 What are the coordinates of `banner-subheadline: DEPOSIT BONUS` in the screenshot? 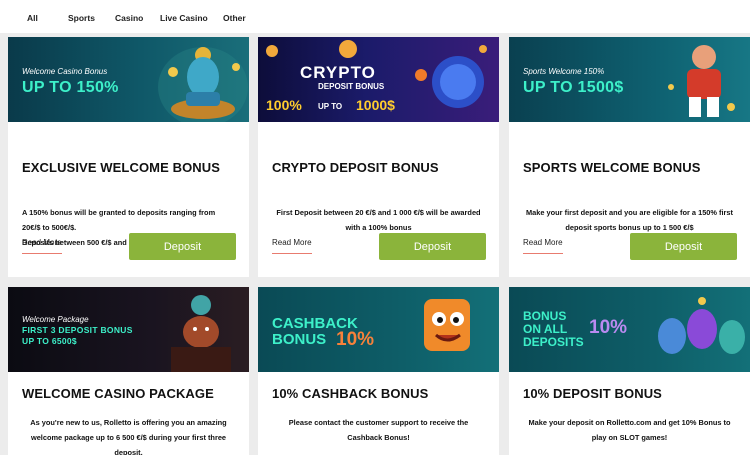 It's located at (351, 86).